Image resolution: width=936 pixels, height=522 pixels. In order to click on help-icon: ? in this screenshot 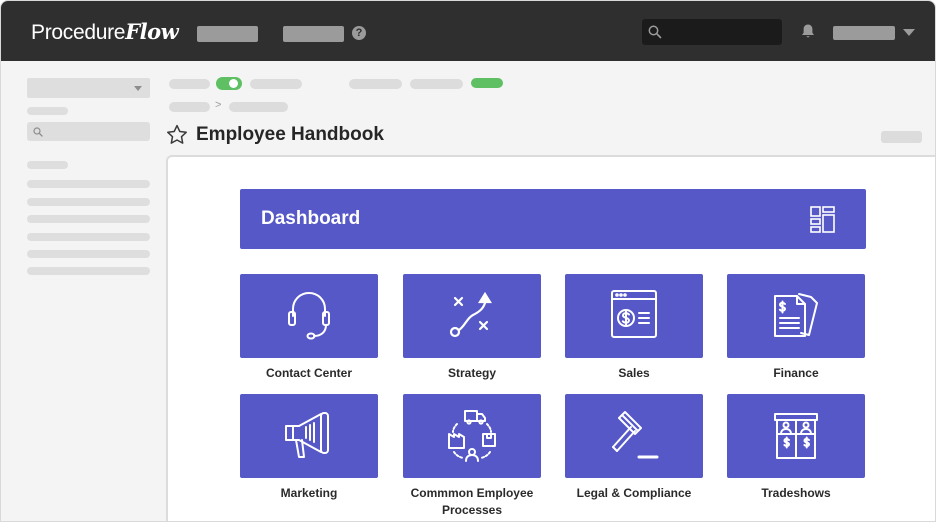, I will do `click(359, 33)`.